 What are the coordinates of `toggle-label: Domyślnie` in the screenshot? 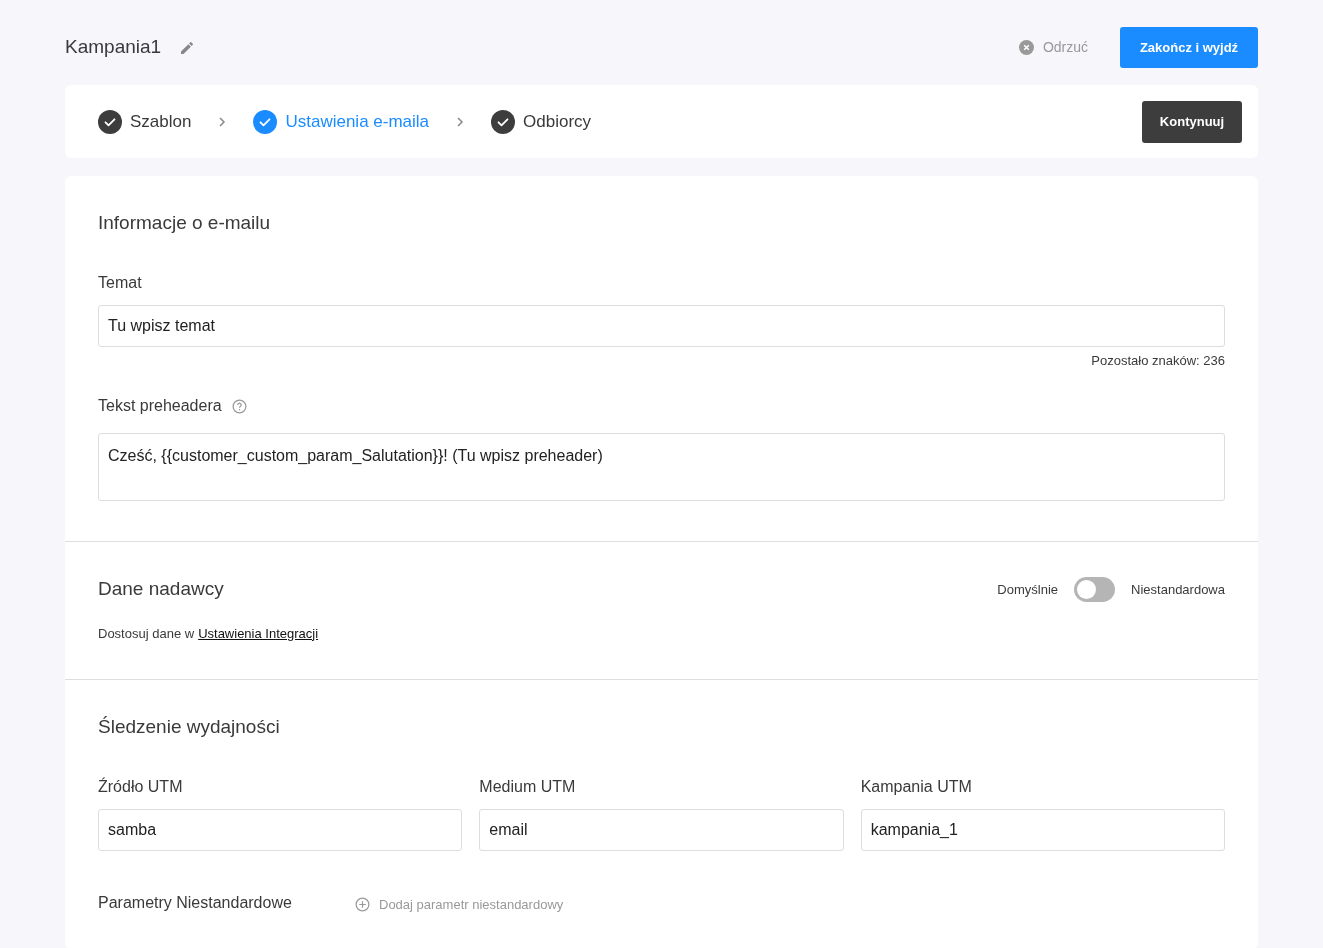 It's located at (1028, 589).